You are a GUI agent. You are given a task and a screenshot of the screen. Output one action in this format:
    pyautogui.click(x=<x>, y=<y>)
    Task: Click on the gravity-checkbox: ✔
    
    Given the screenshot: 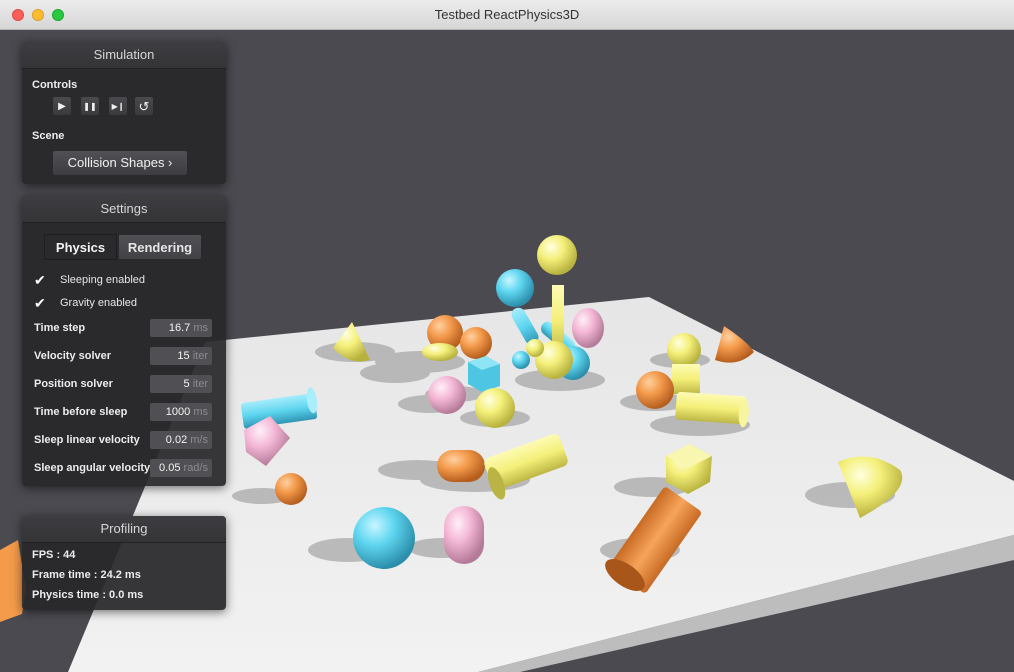 What is the action you would take?
    pyautogui.click(x=41, y=303)
    